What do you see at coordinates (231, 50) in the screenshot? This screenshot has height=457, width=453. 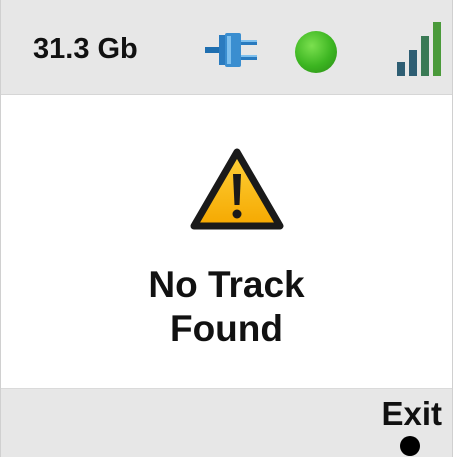 I see `usb-plug-icon` at bounding box center [231, 50].